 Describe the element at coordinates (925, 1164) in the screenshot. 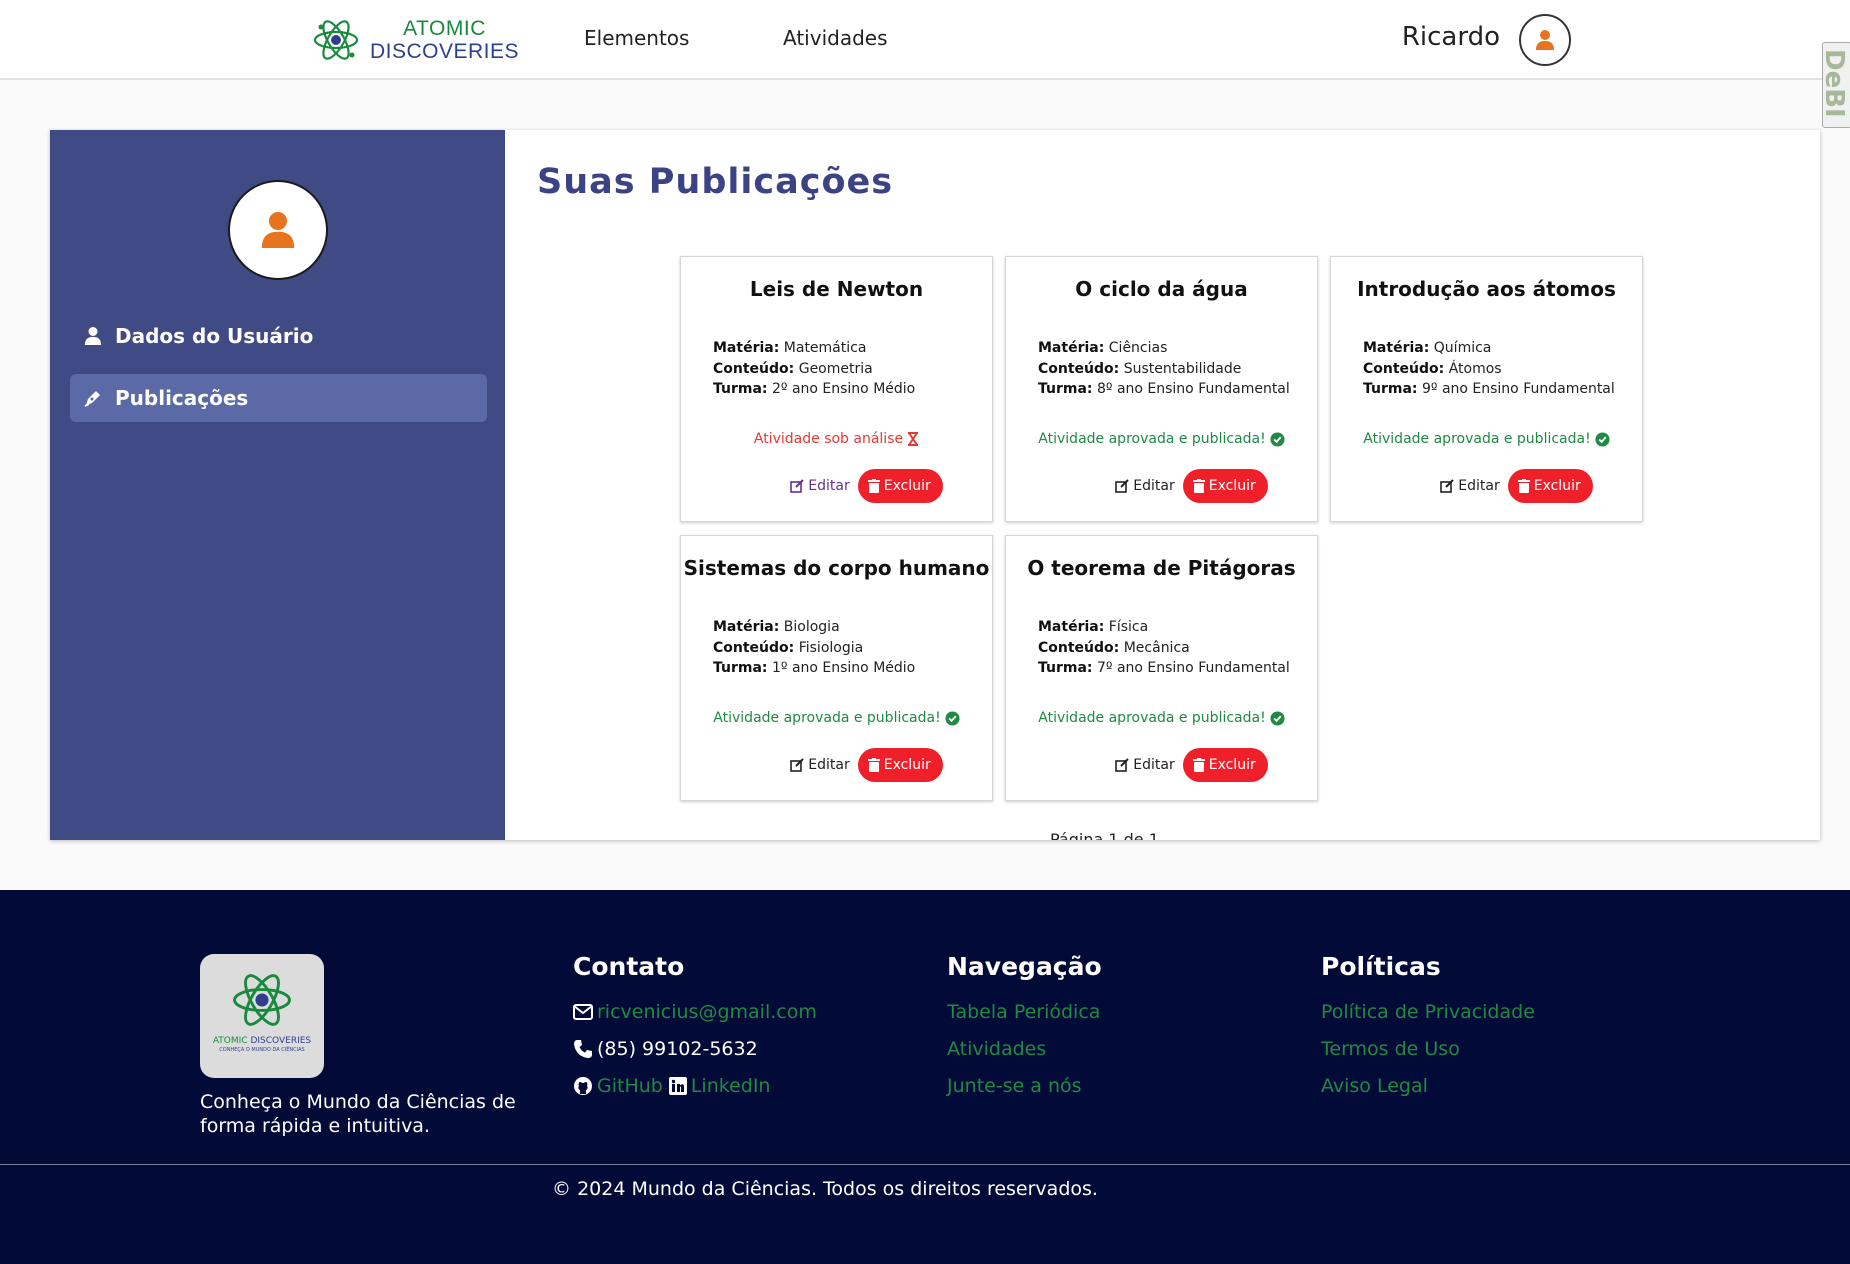

I see `footer-divider` at that location.